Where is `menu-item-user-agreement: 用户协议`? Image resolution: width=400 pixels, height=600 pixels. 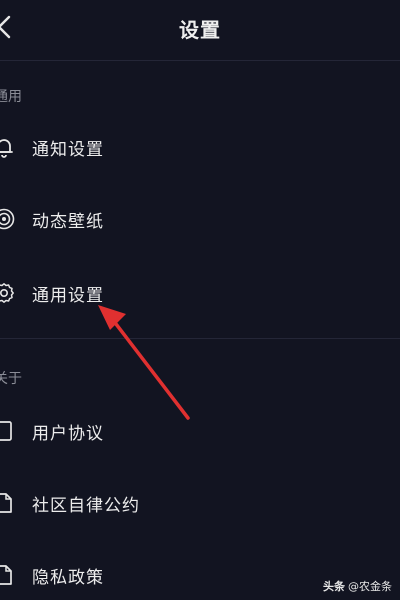 menu-item-user-agreement: 用户协议 is located at coordinates (200, 432).